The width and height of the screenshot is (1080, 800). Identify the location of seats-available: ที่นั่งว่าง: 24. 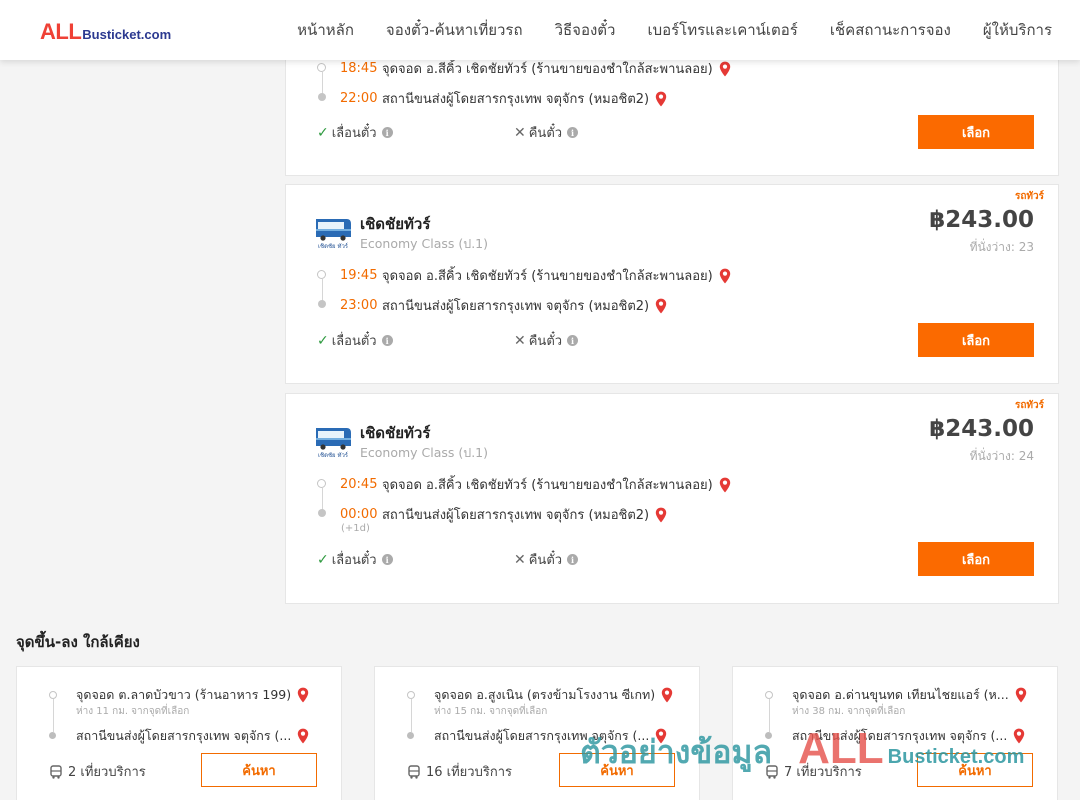
(1001, 456).